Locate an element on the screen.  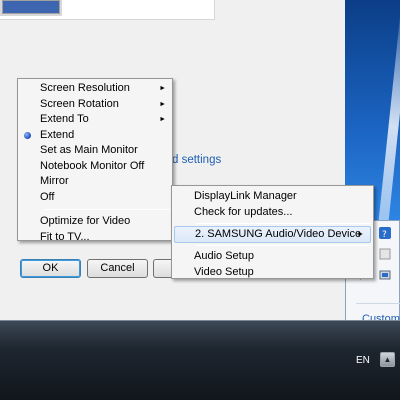
tray-icons-column-2: ? is located at coordinates (389, 258).